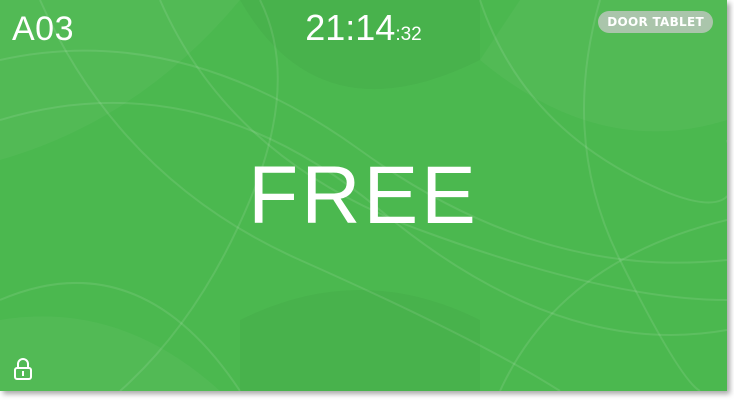 The width and height of the screenshot is (734, 400). Describe the element at coordinates (655, 22) in the screenshot. I see `door-tablet-badge: DOOR TABLET` at that location.